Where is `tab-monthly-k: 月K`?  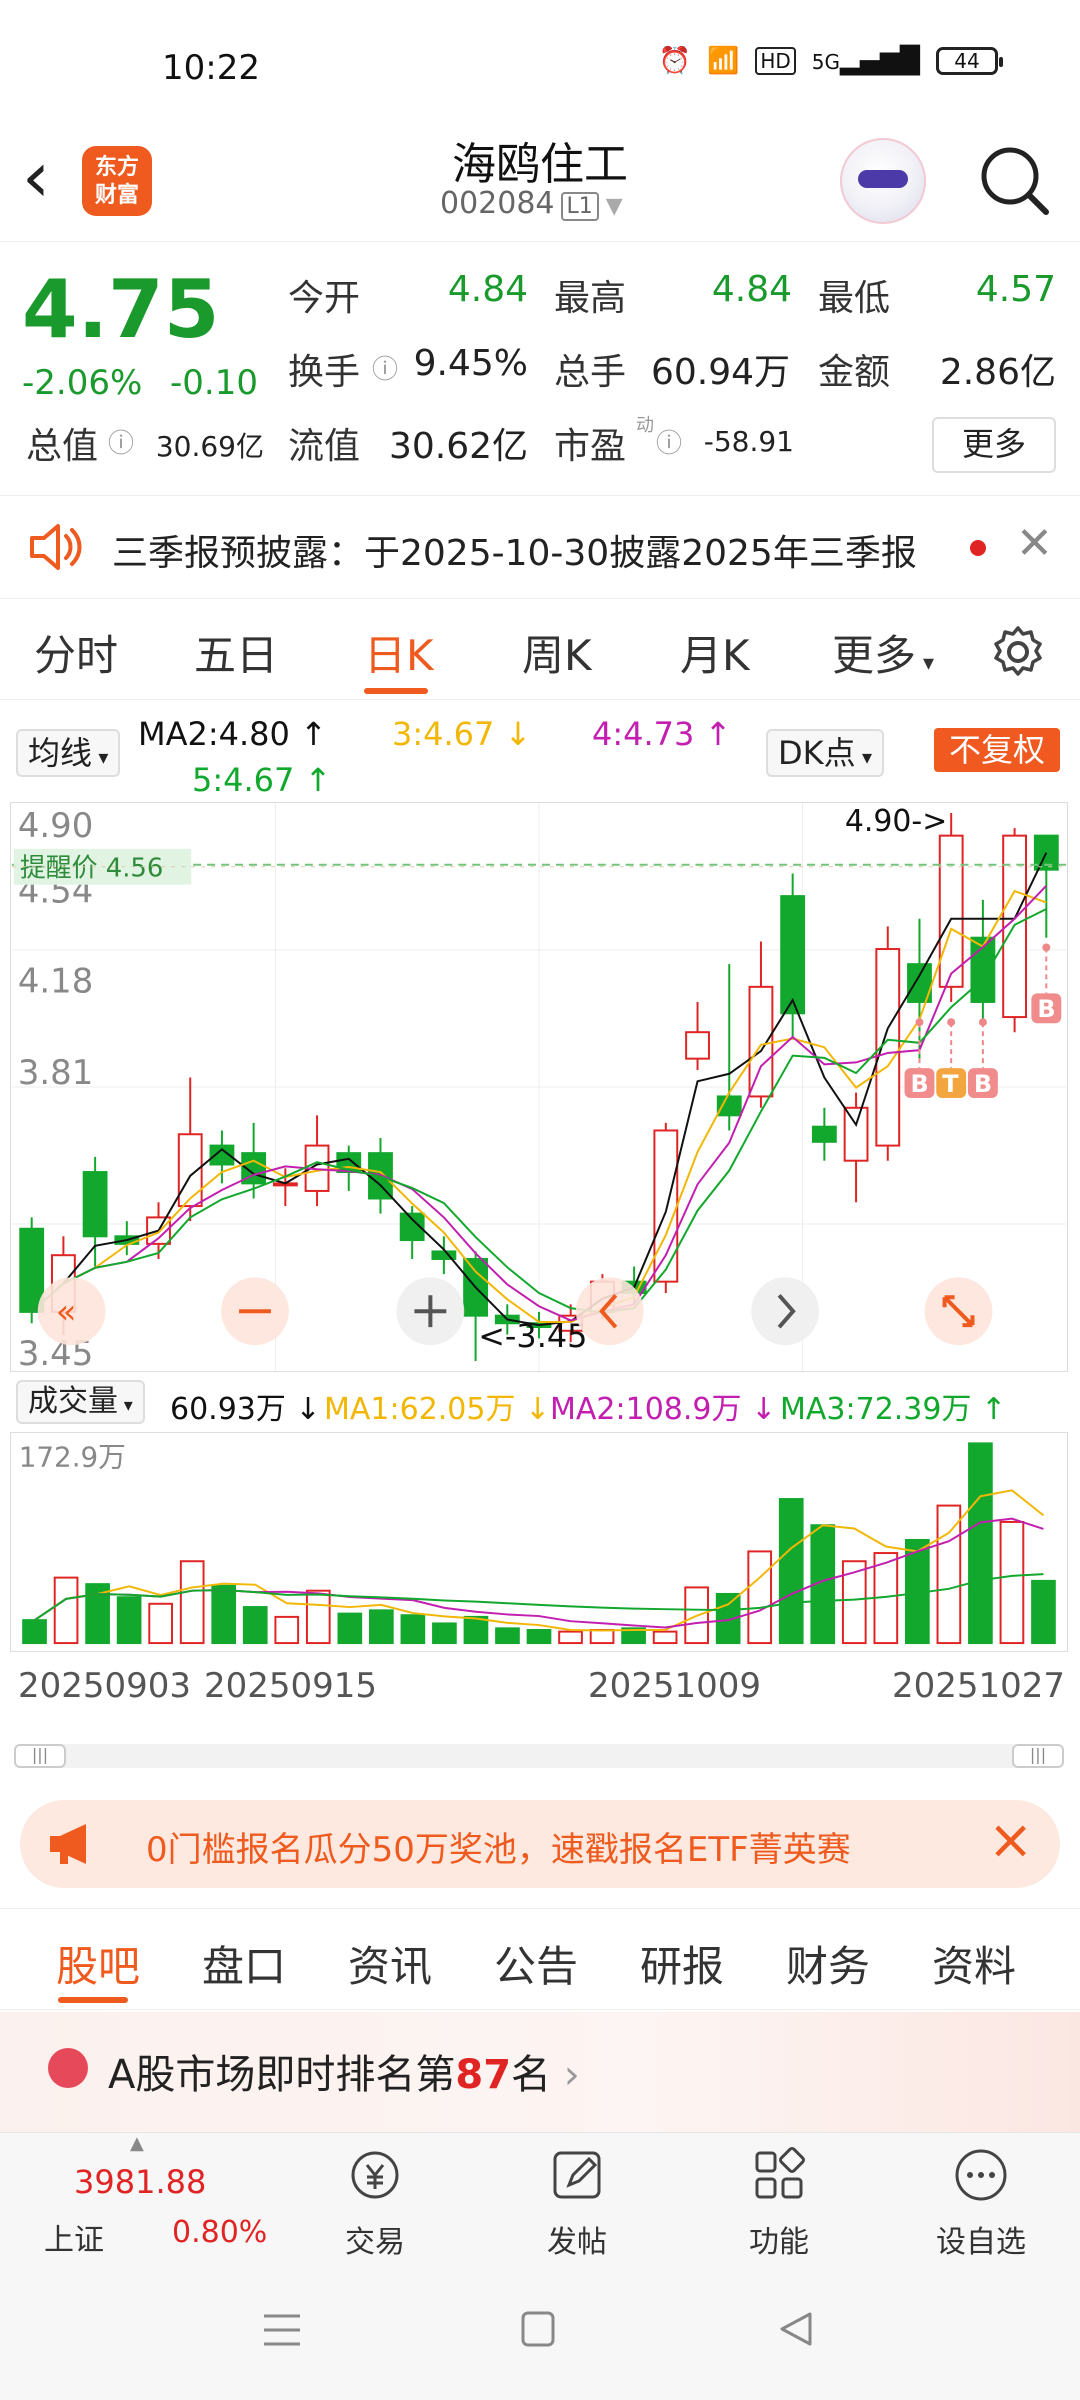
tab-monthly-k: 月K is located at coordinates (715, 652).